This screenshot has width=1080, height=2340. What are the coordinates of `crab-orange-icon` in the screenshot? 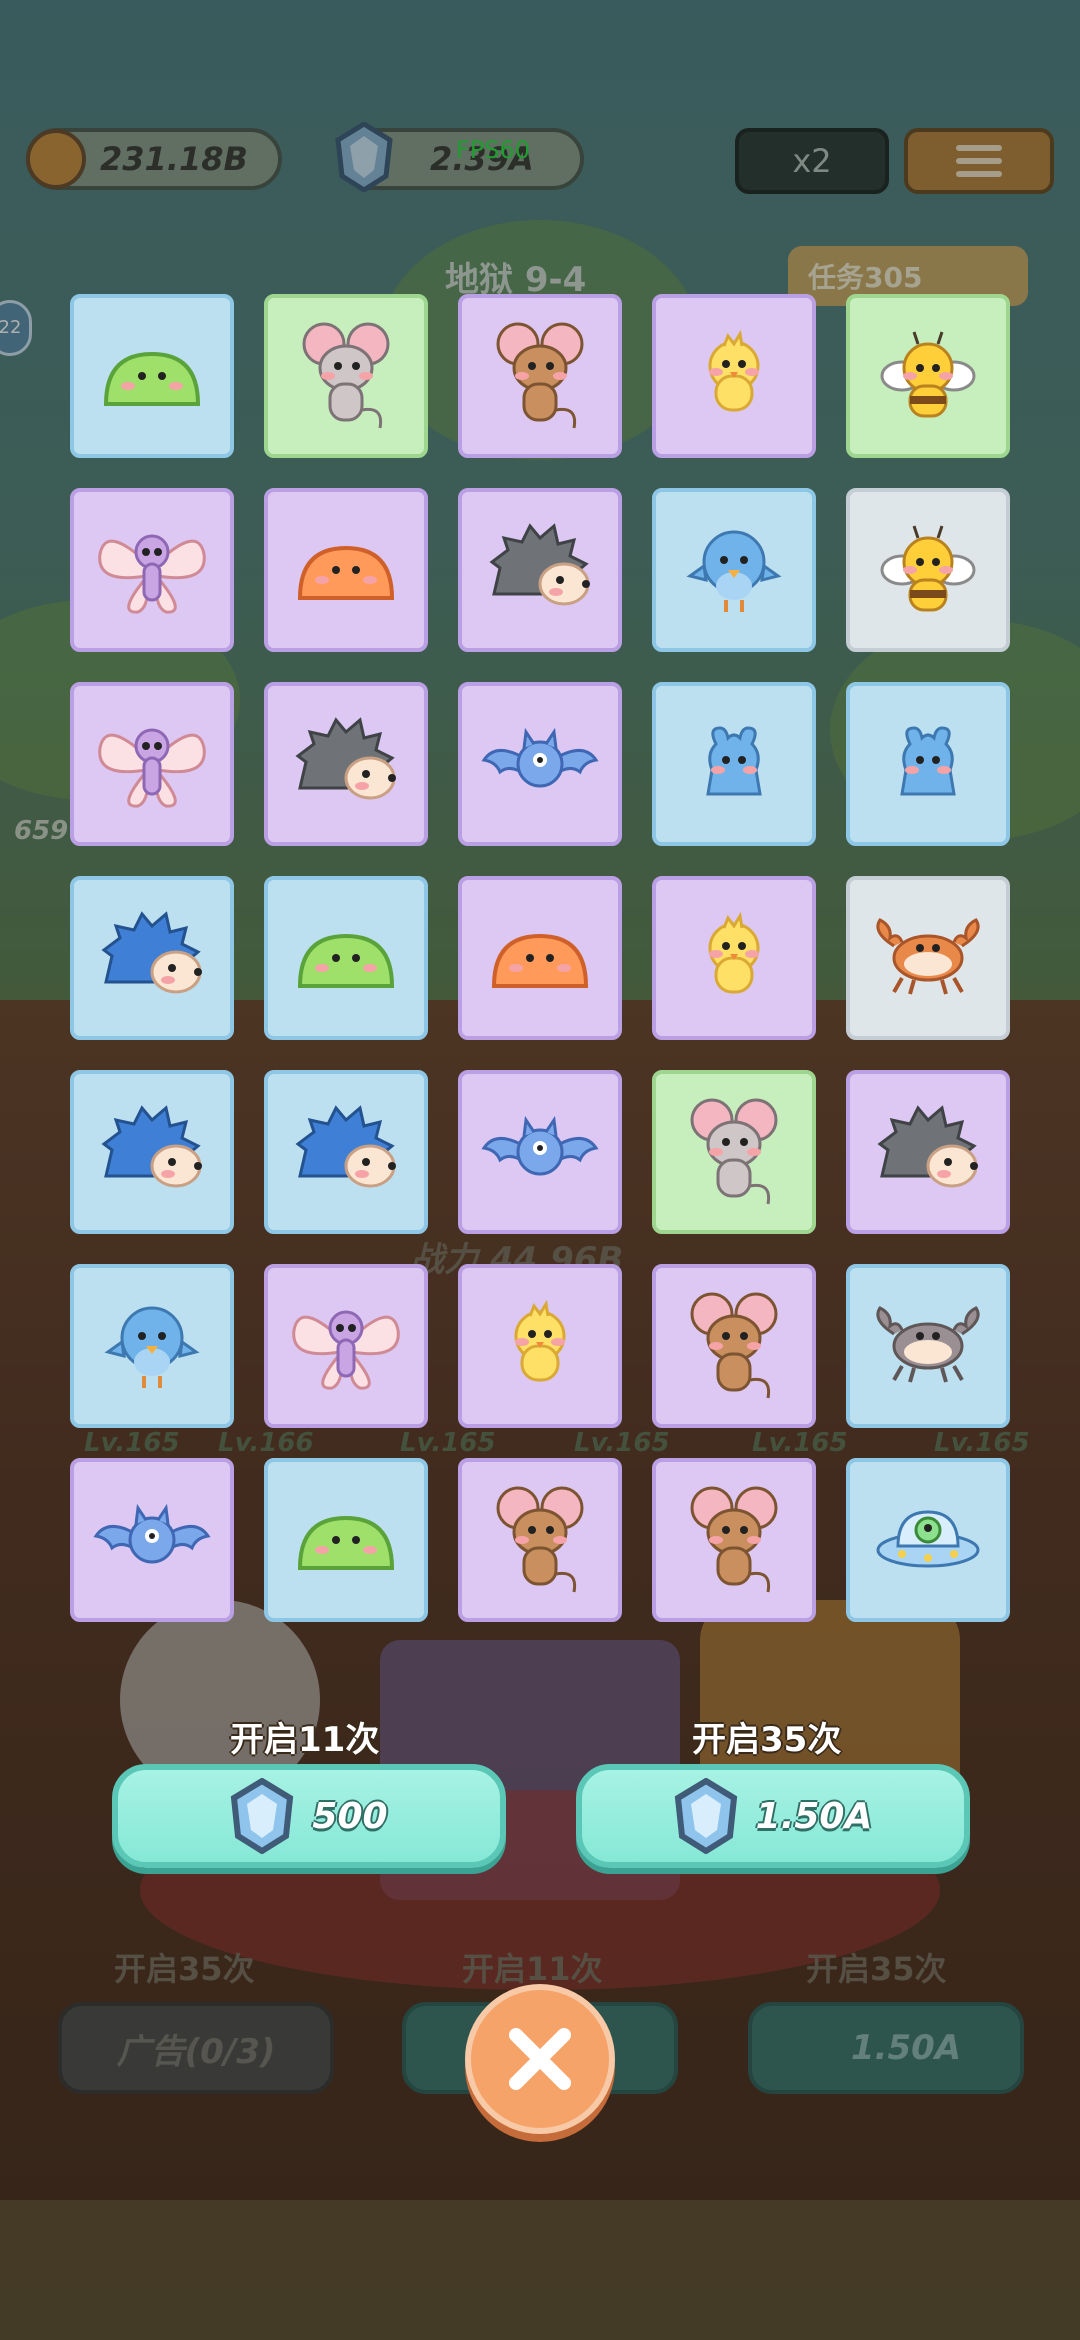 It's located at (928, 956).